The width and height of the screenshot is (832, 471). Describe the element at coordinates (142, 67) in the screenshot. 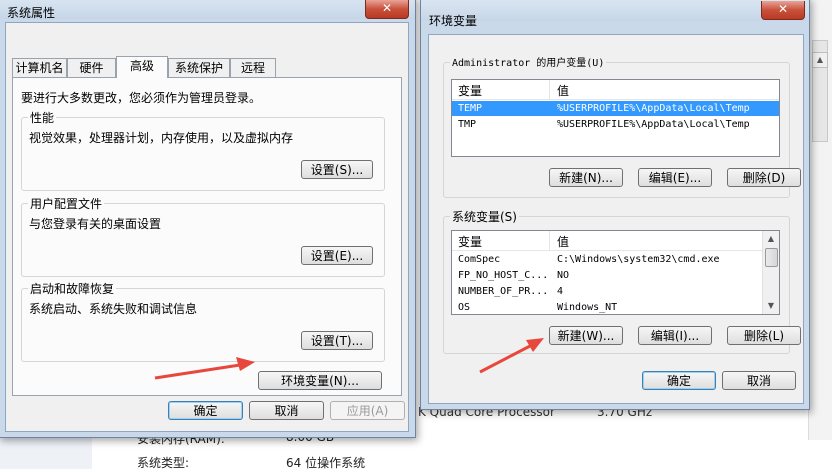

I see `tab-advanced: 高级` at that location.